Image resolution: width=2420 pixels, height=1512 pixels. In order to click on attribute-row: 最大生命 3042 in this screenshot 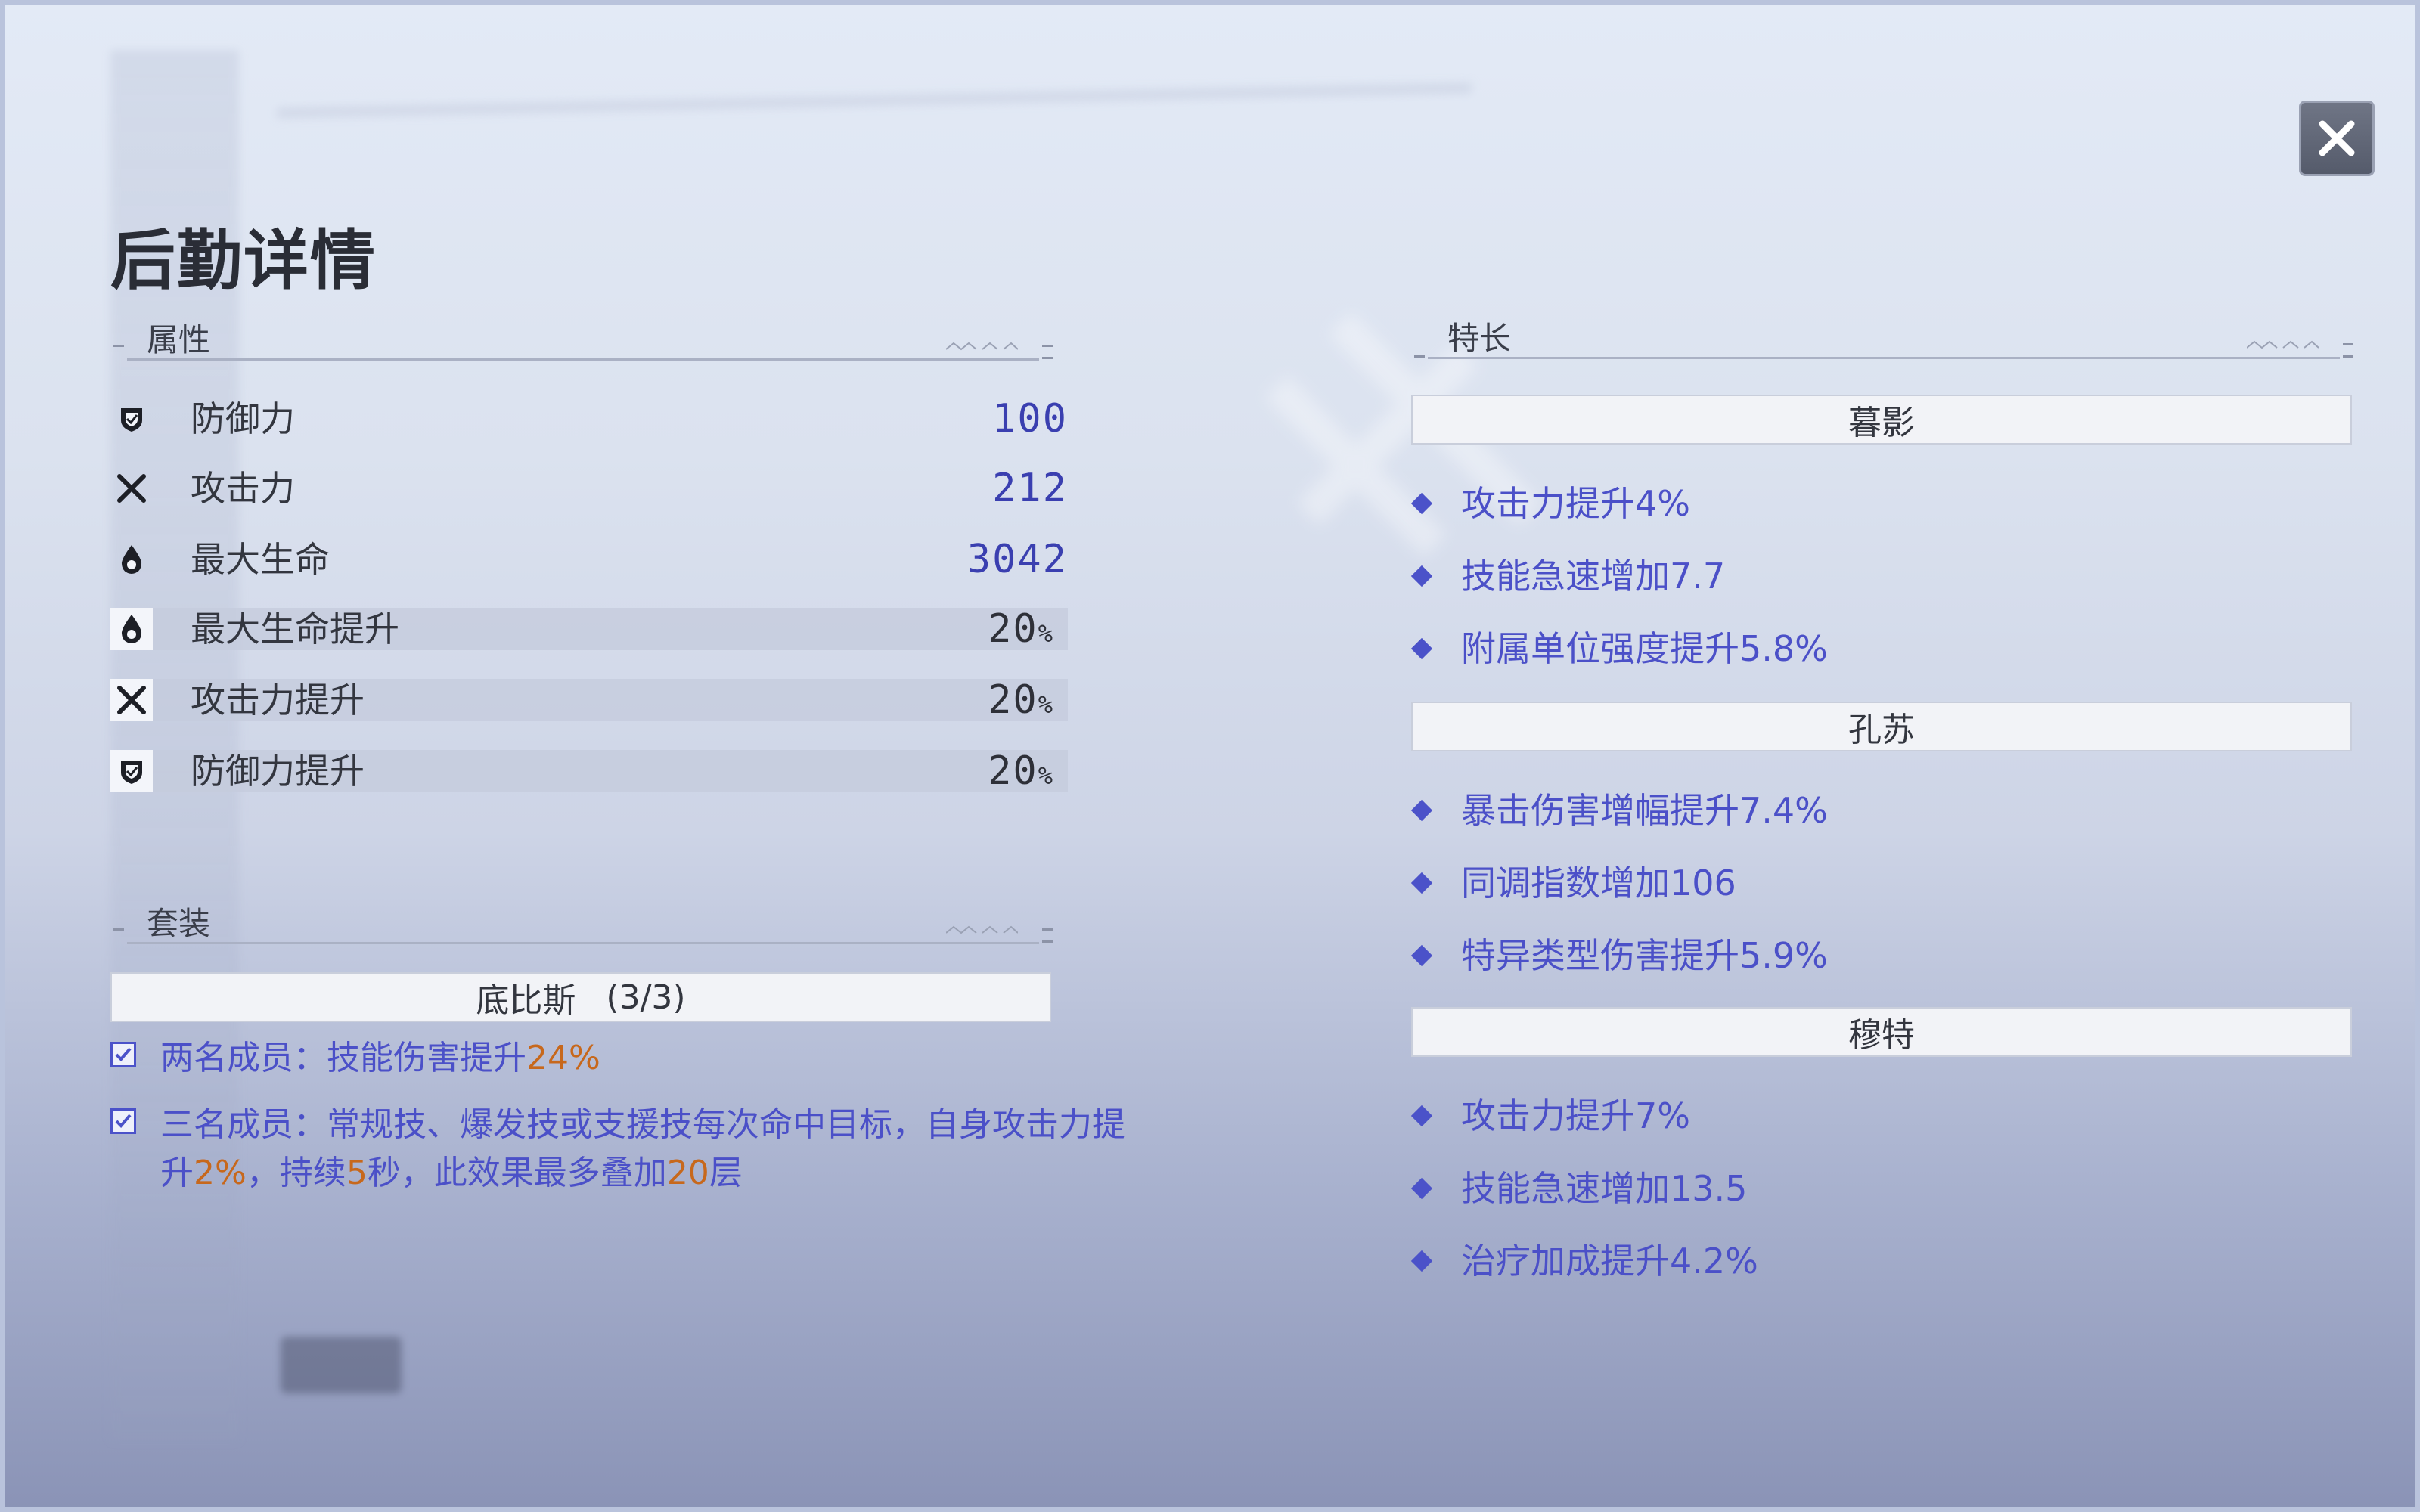, I will do `click(589, 559)`.